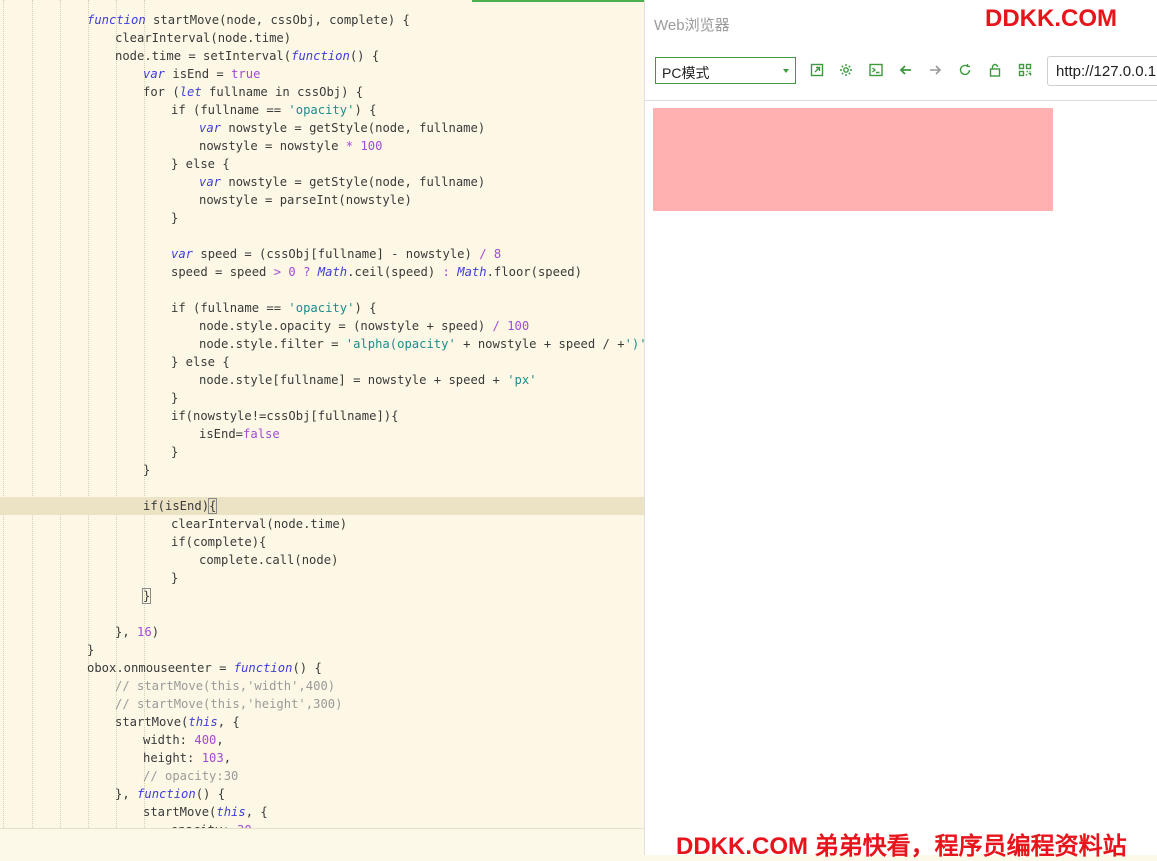 This screenshot has height=861, width=1157. What do you see at coordinates (365, 110) in the screenshot?
I see `code-token: ) {` at bounding box center [365, 110].